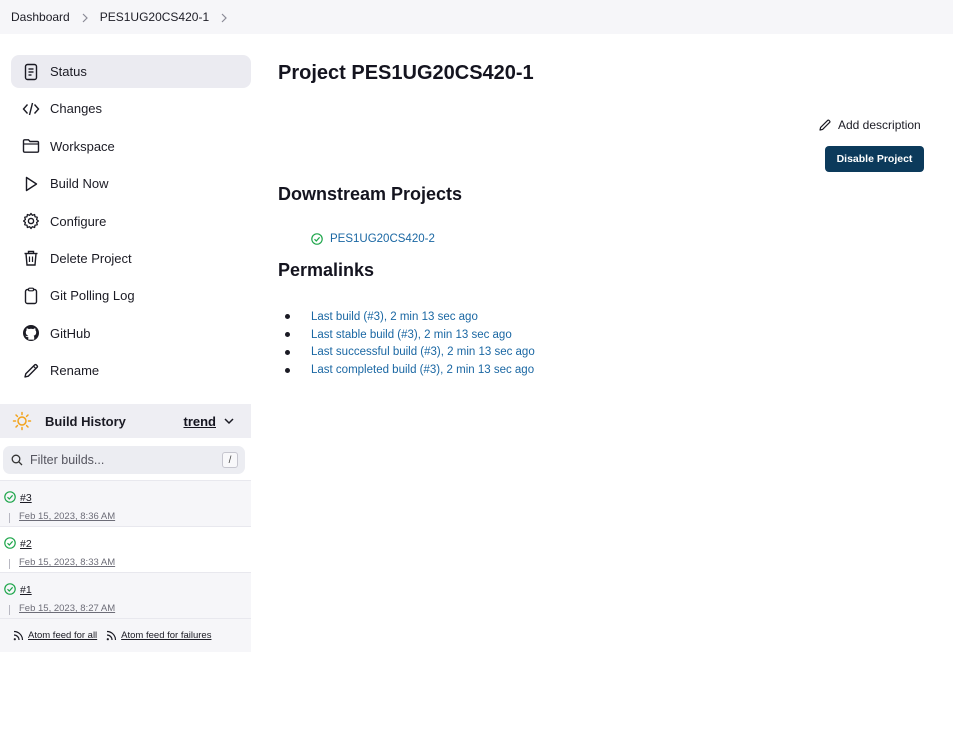 The width and height of the screenshot is (953, 747). I want to click on breadcrumb-dashboard: Dashboard, so click(40, 17).